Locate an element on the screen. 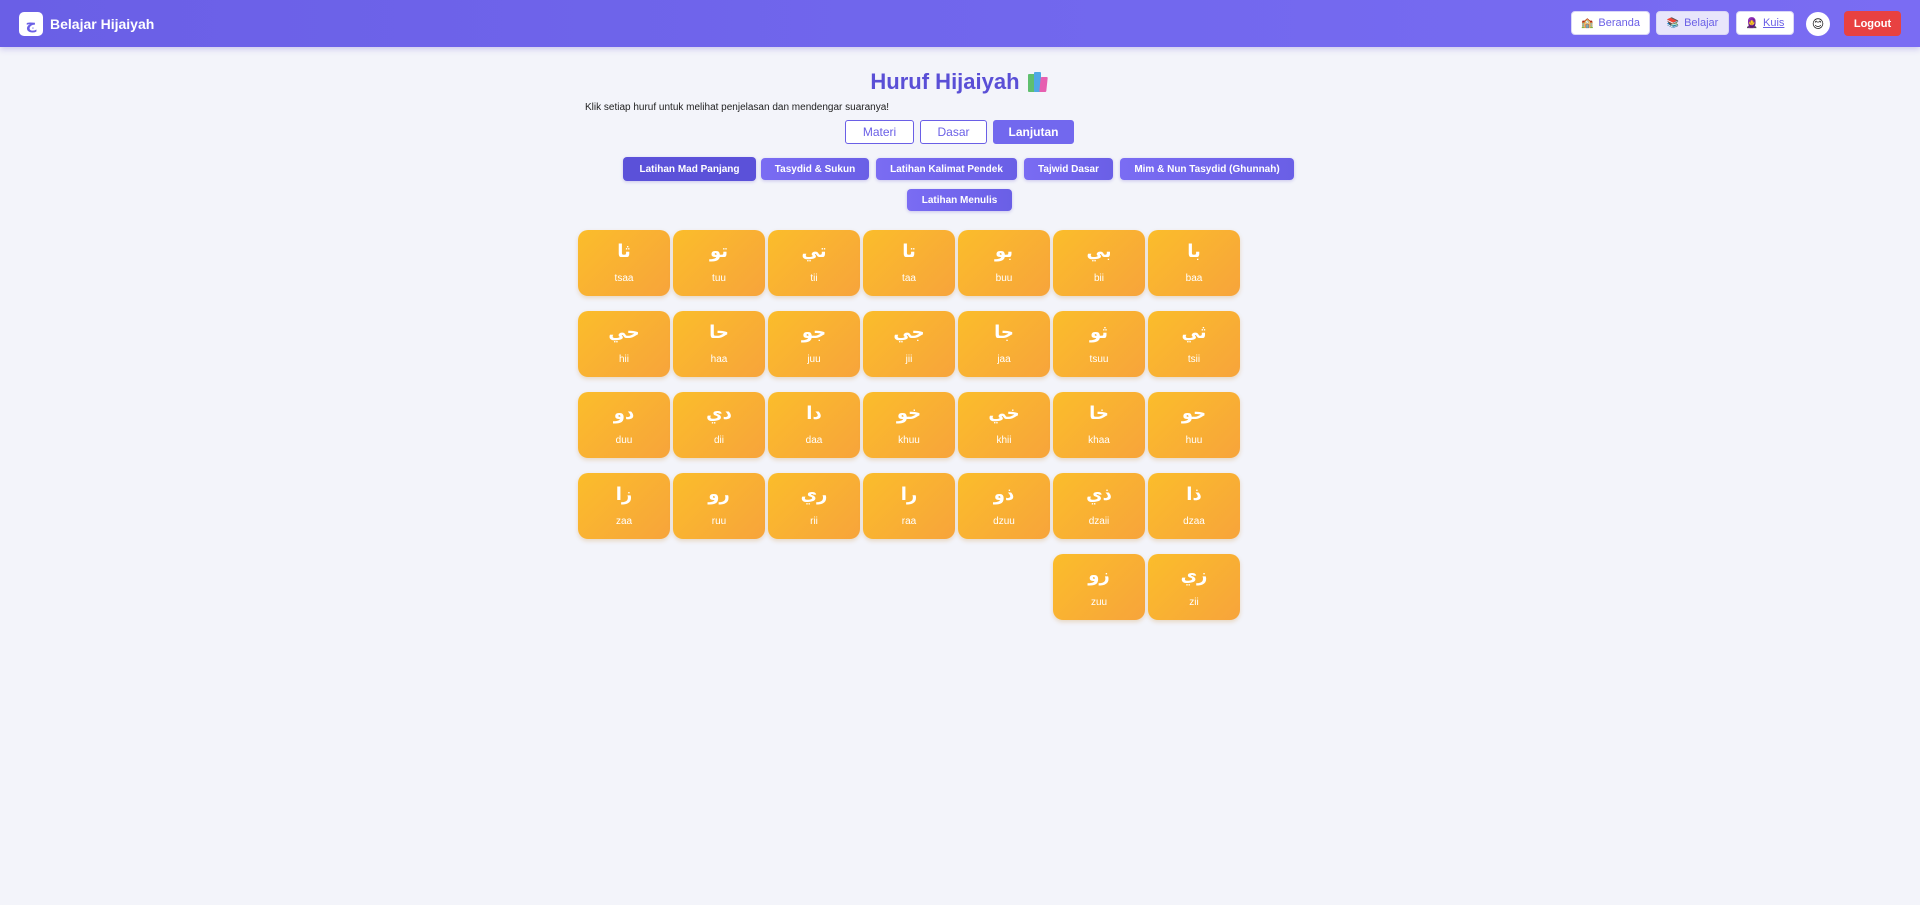  letter-latin: tsaa is located at coordinates (624, 278).